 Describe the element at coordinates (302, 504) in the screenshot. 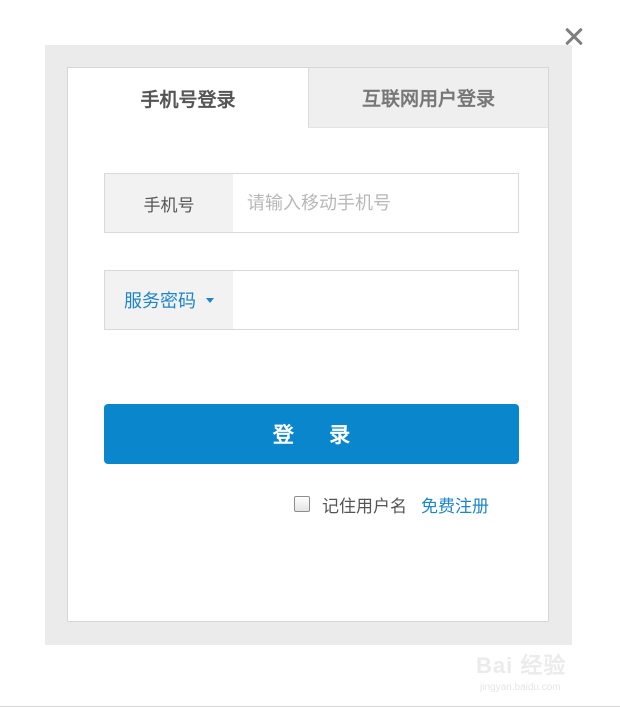

I see `remember-checkbox` at that location.